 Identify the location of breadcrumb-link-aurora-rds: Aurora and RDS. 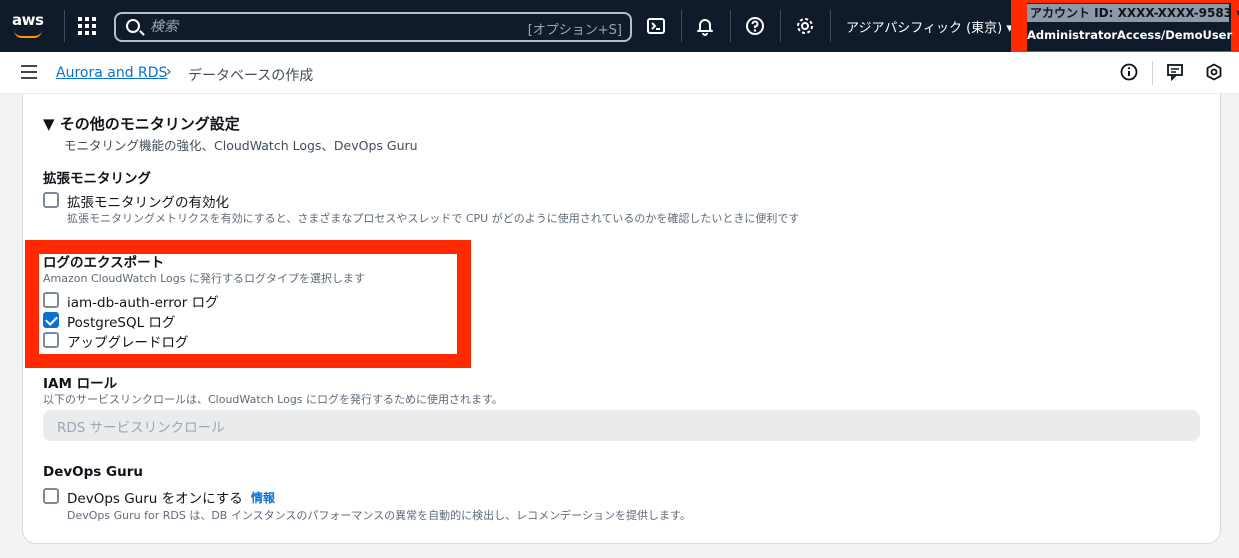
(111, 73).